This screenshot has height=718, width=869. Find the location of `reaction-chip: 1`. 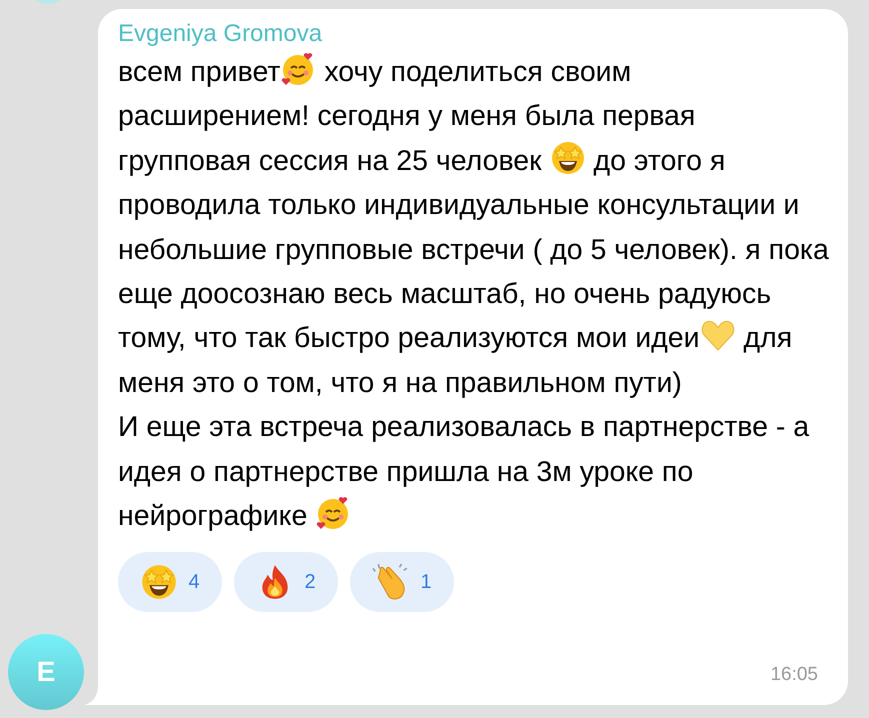

reaction-chip: 1 is located at coordinates (402, 582).